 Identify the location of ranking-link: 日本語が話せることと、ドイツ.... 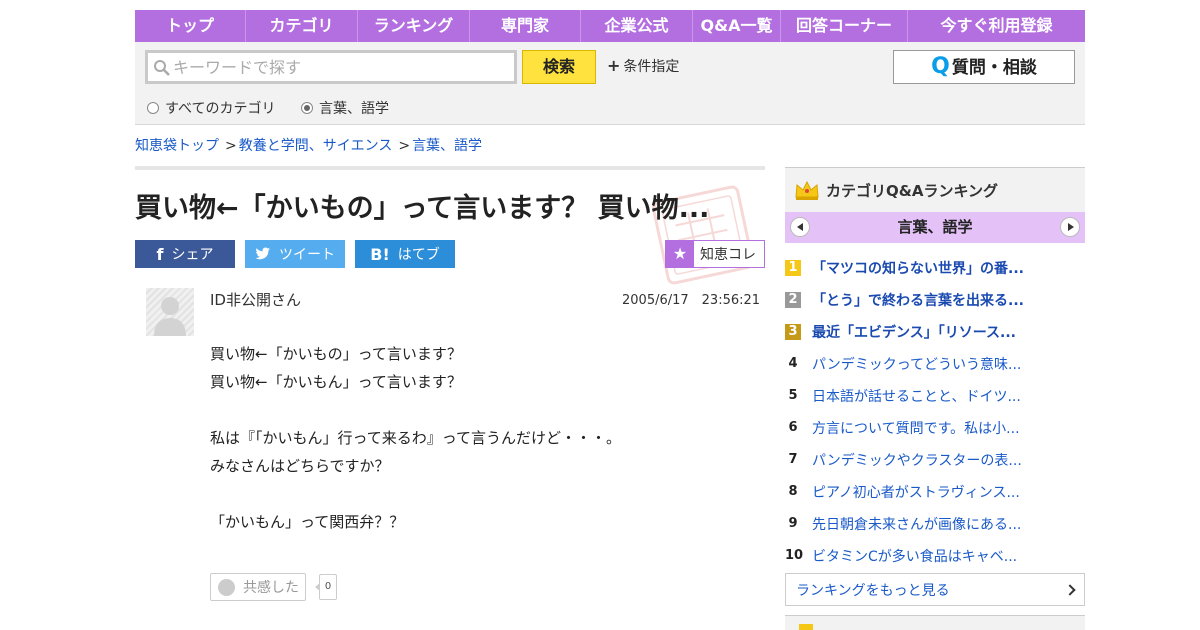
(916, 396).